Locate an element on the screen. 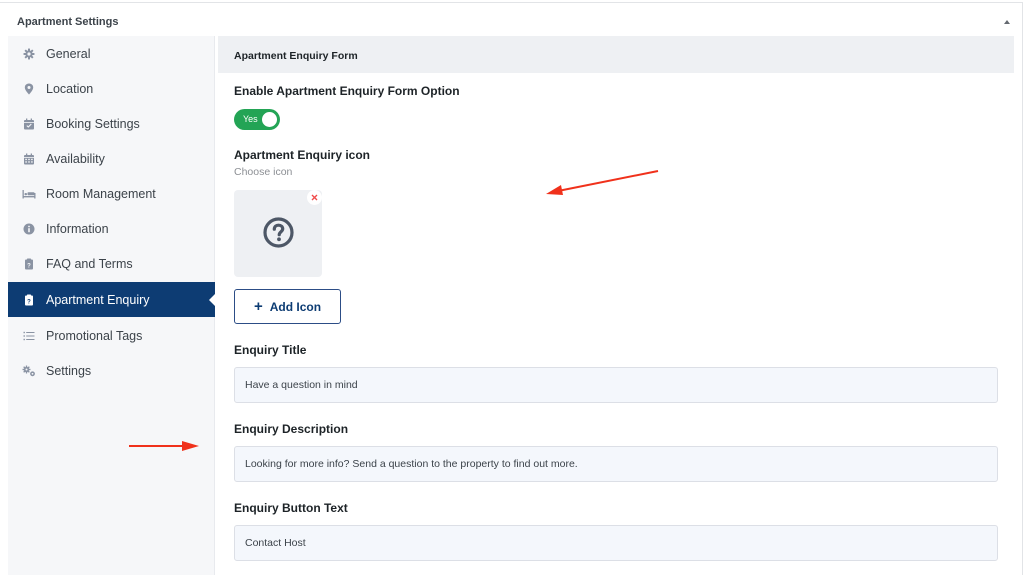 This screenshot has width=1024, height=575. question-circle-icon is located at coordinates (278, 232).